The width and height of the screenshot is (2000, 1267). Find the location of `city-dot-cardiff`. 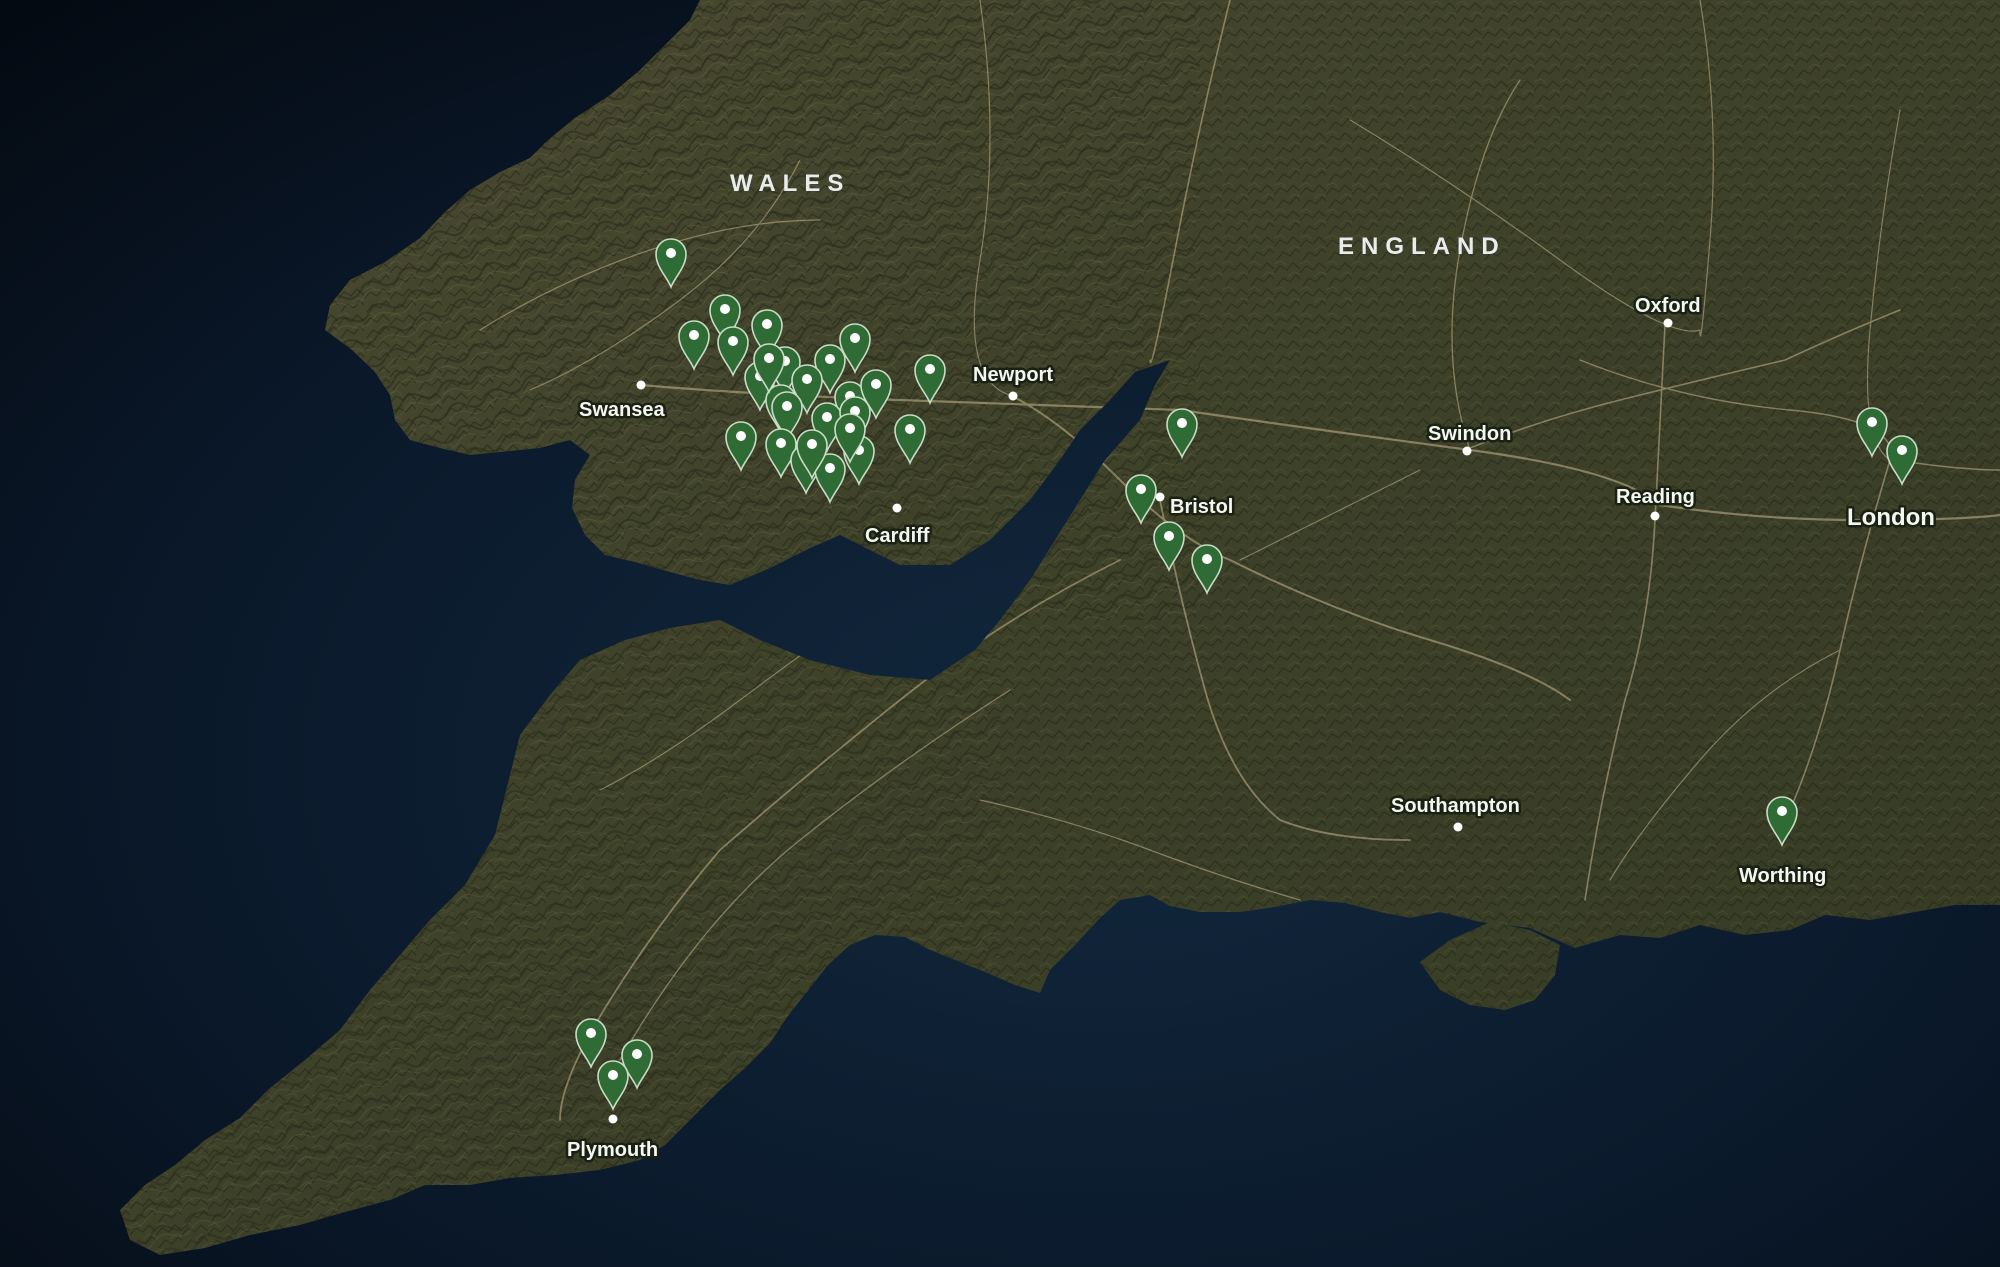

city-dot-cardiff is located at coordinates (897, 508).